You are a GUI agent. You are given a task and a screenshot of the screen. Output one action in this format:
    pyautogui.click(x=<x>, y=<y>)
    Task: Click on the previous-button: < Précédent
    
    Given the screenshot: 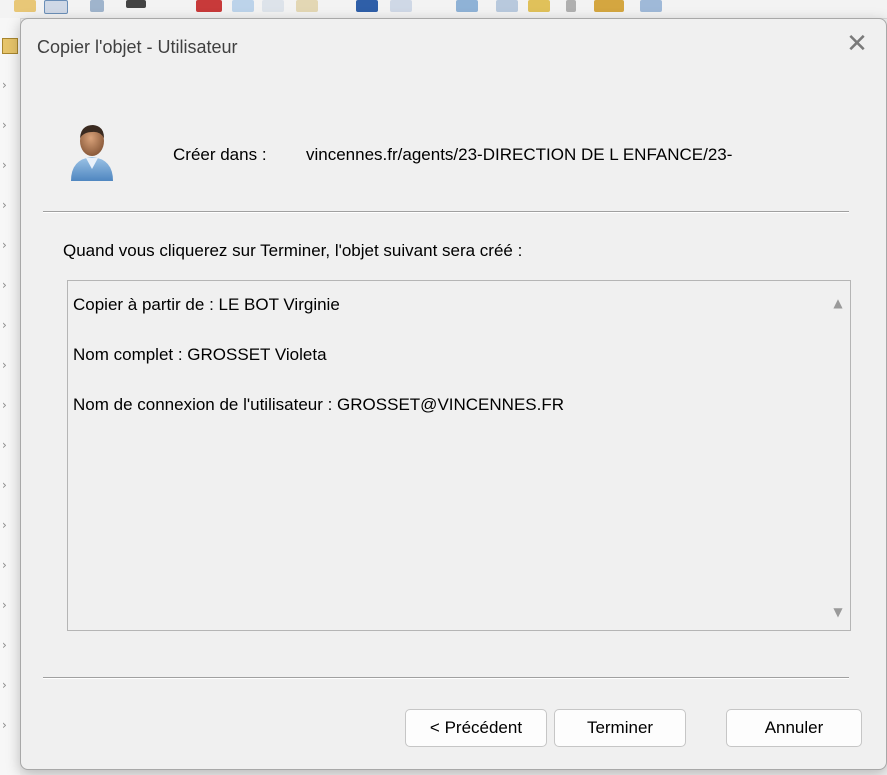 What is the action you would take?
    pyautogui.click(x=476, y=728)
    